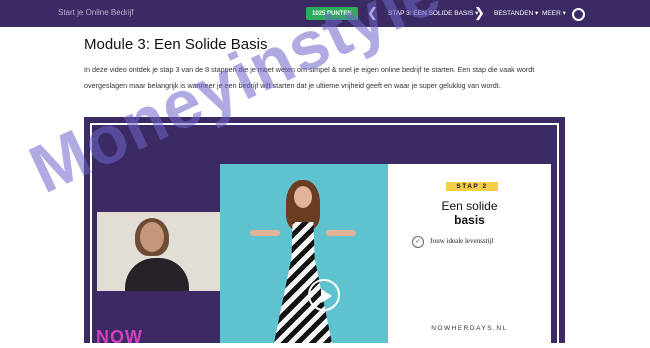  I want to click on slide-website: NOWHERDAYS.NL, so click(469, 328).